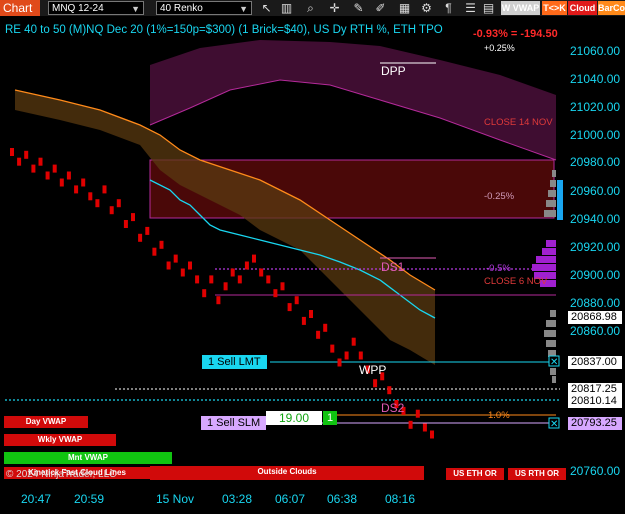 The width and height of the screenshot is (625, 514). What do you see at coordinates (475, 474) in the screenshot?
I see `us-eth-or-button: US ETH OR` at bounding box center [475, 474].